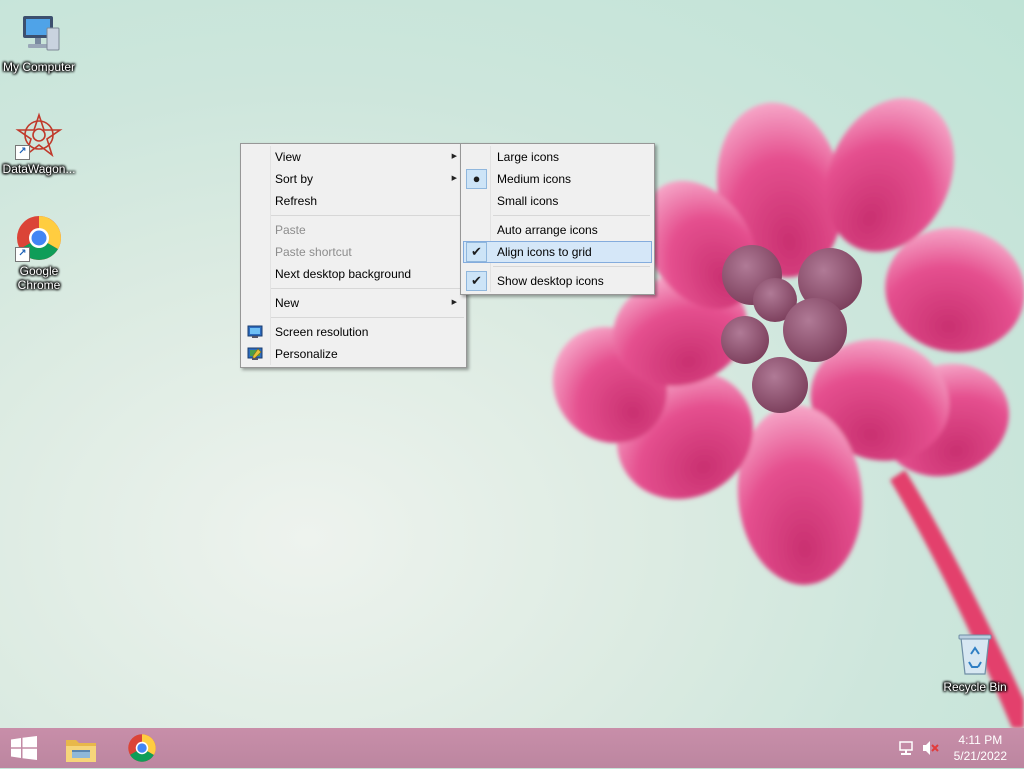 The width and height of the screenshot is (1024, 769). I want to click on menu-item-label: Paste, so click(290, 230).